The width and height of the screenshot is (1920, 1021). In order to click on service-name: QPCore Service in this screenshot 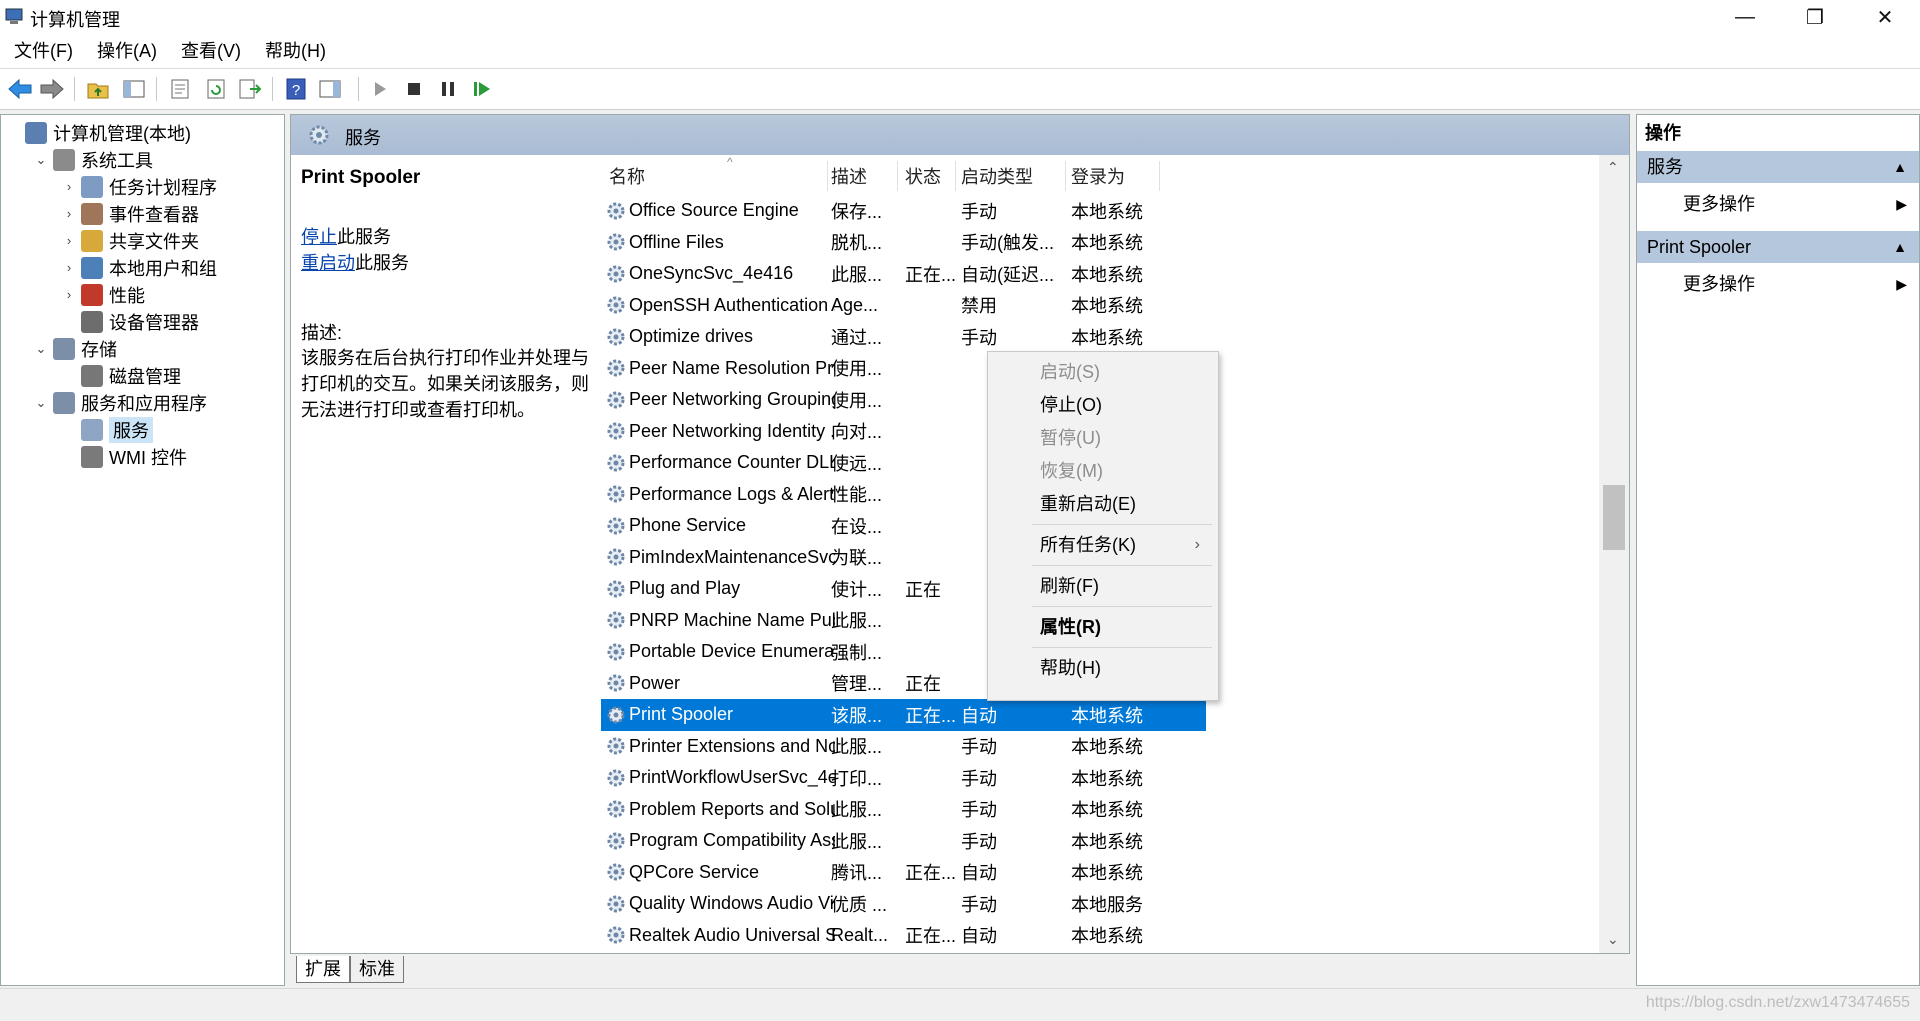, I will do `click(694, 871)`.